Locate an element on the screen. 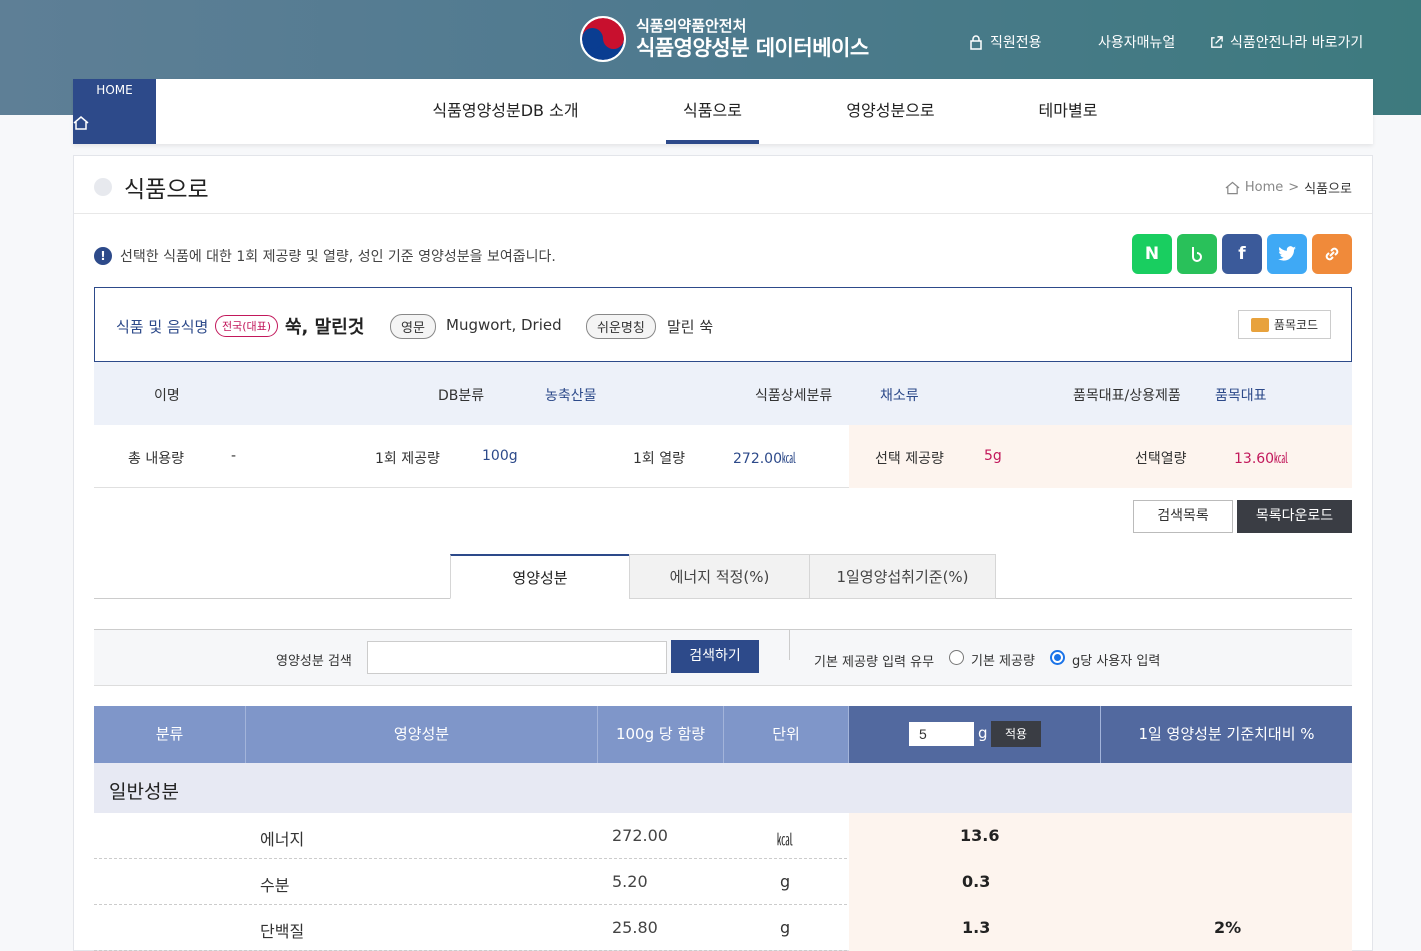 The width and height of the screenshot is (1421, 951). table-row: 에너지 272.00 ㎉ 13.6 is located at coordinates (723, 836).